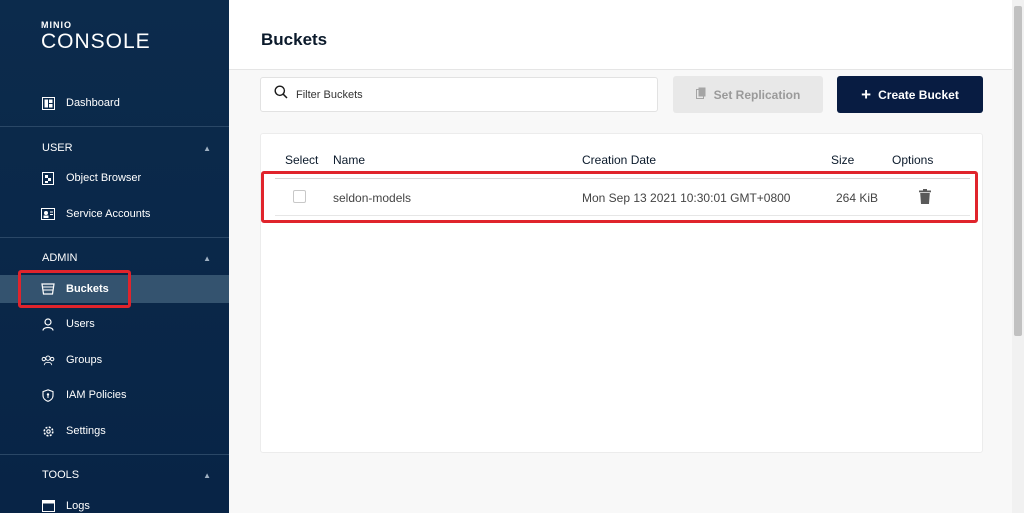  What do you see at coordinates (114, 148) in the screenshot?
I see `sidebar-section-user: USER ▲` at bounding box center [114, 148].